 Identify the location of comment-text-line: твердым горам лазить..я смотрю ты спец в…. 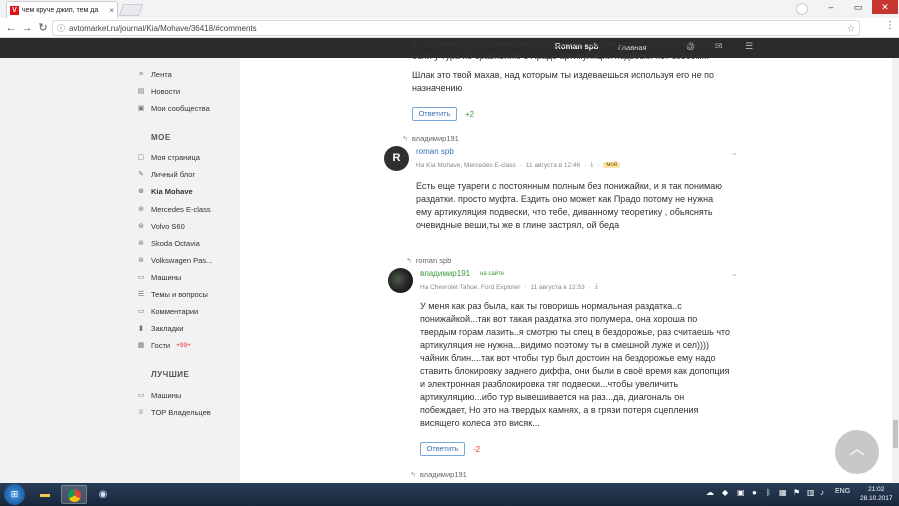
(575, 332).